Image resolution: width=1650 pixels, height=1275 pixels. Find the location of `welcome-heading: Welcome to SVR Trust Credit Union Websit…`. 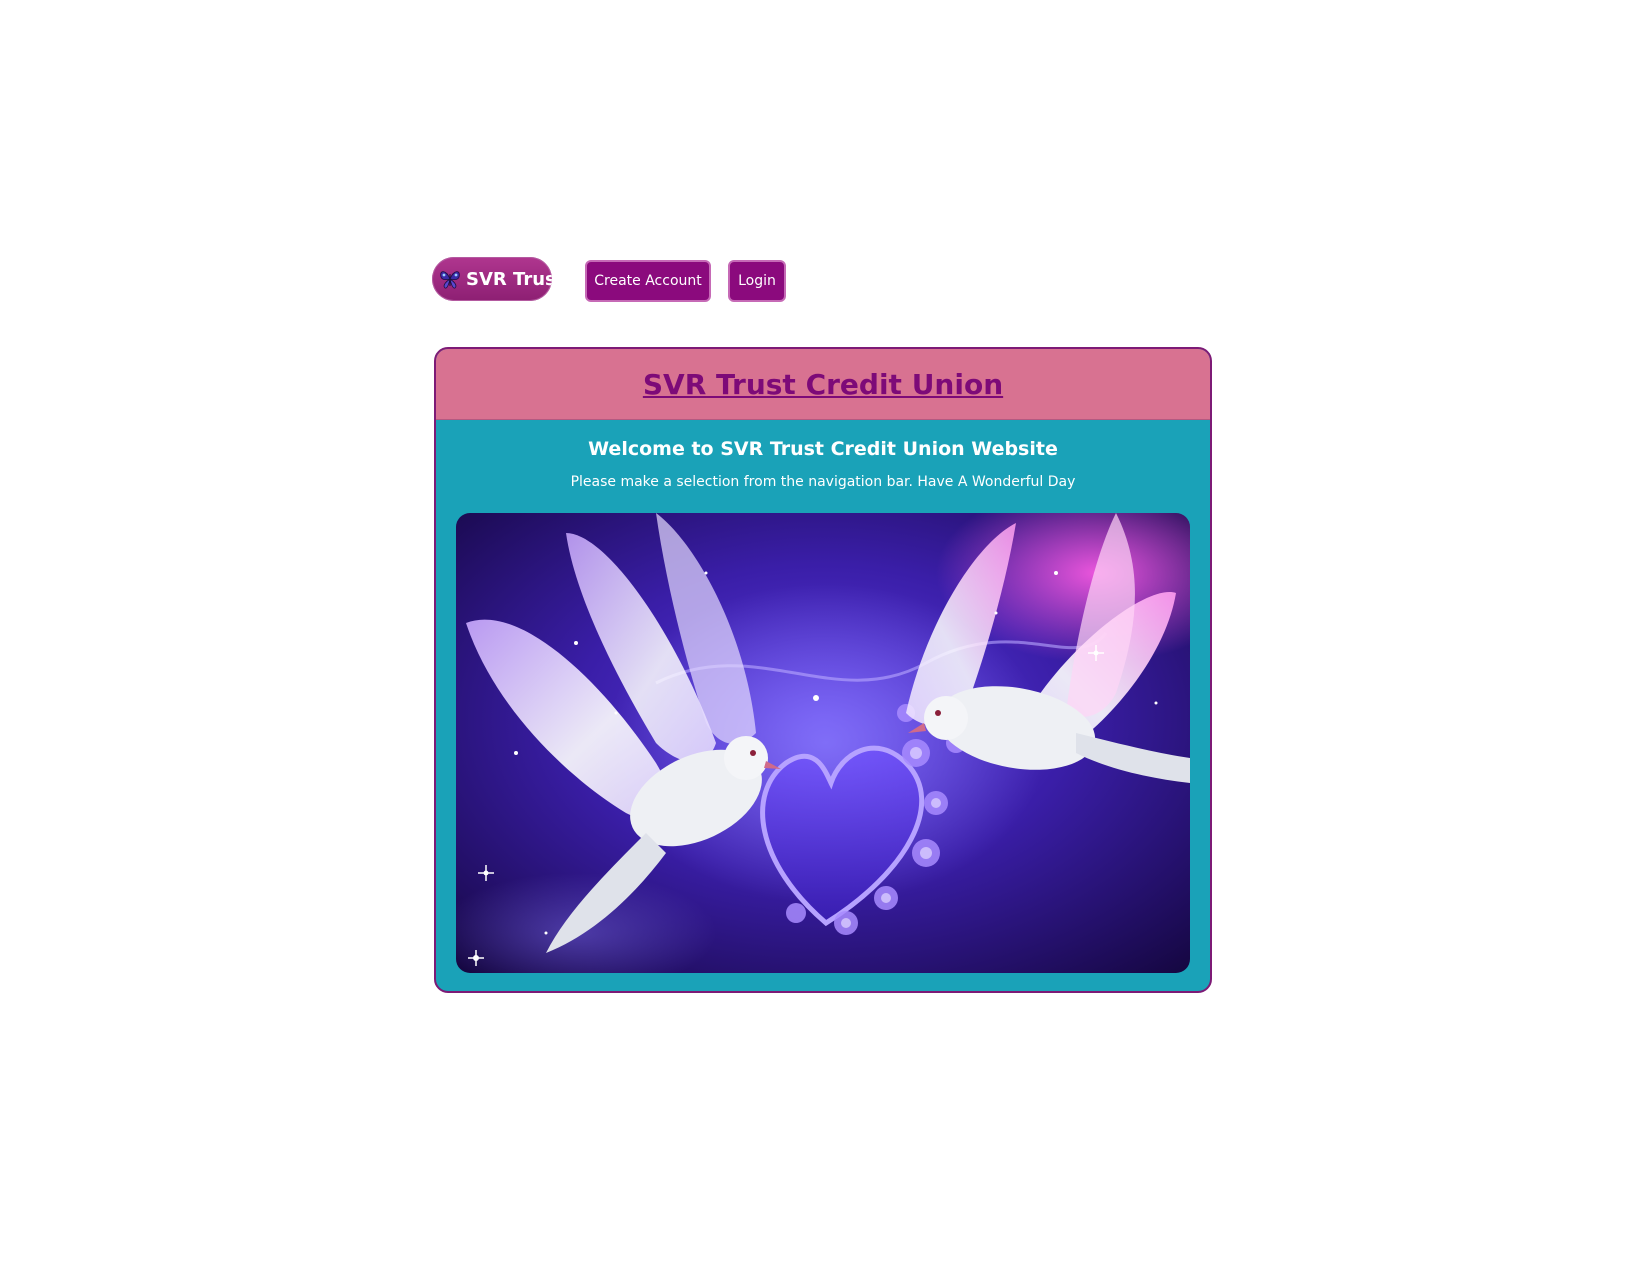

welcome-heading: Welcome to SVR Trust Credit Union Websit… is located at coordinates (823, 449).